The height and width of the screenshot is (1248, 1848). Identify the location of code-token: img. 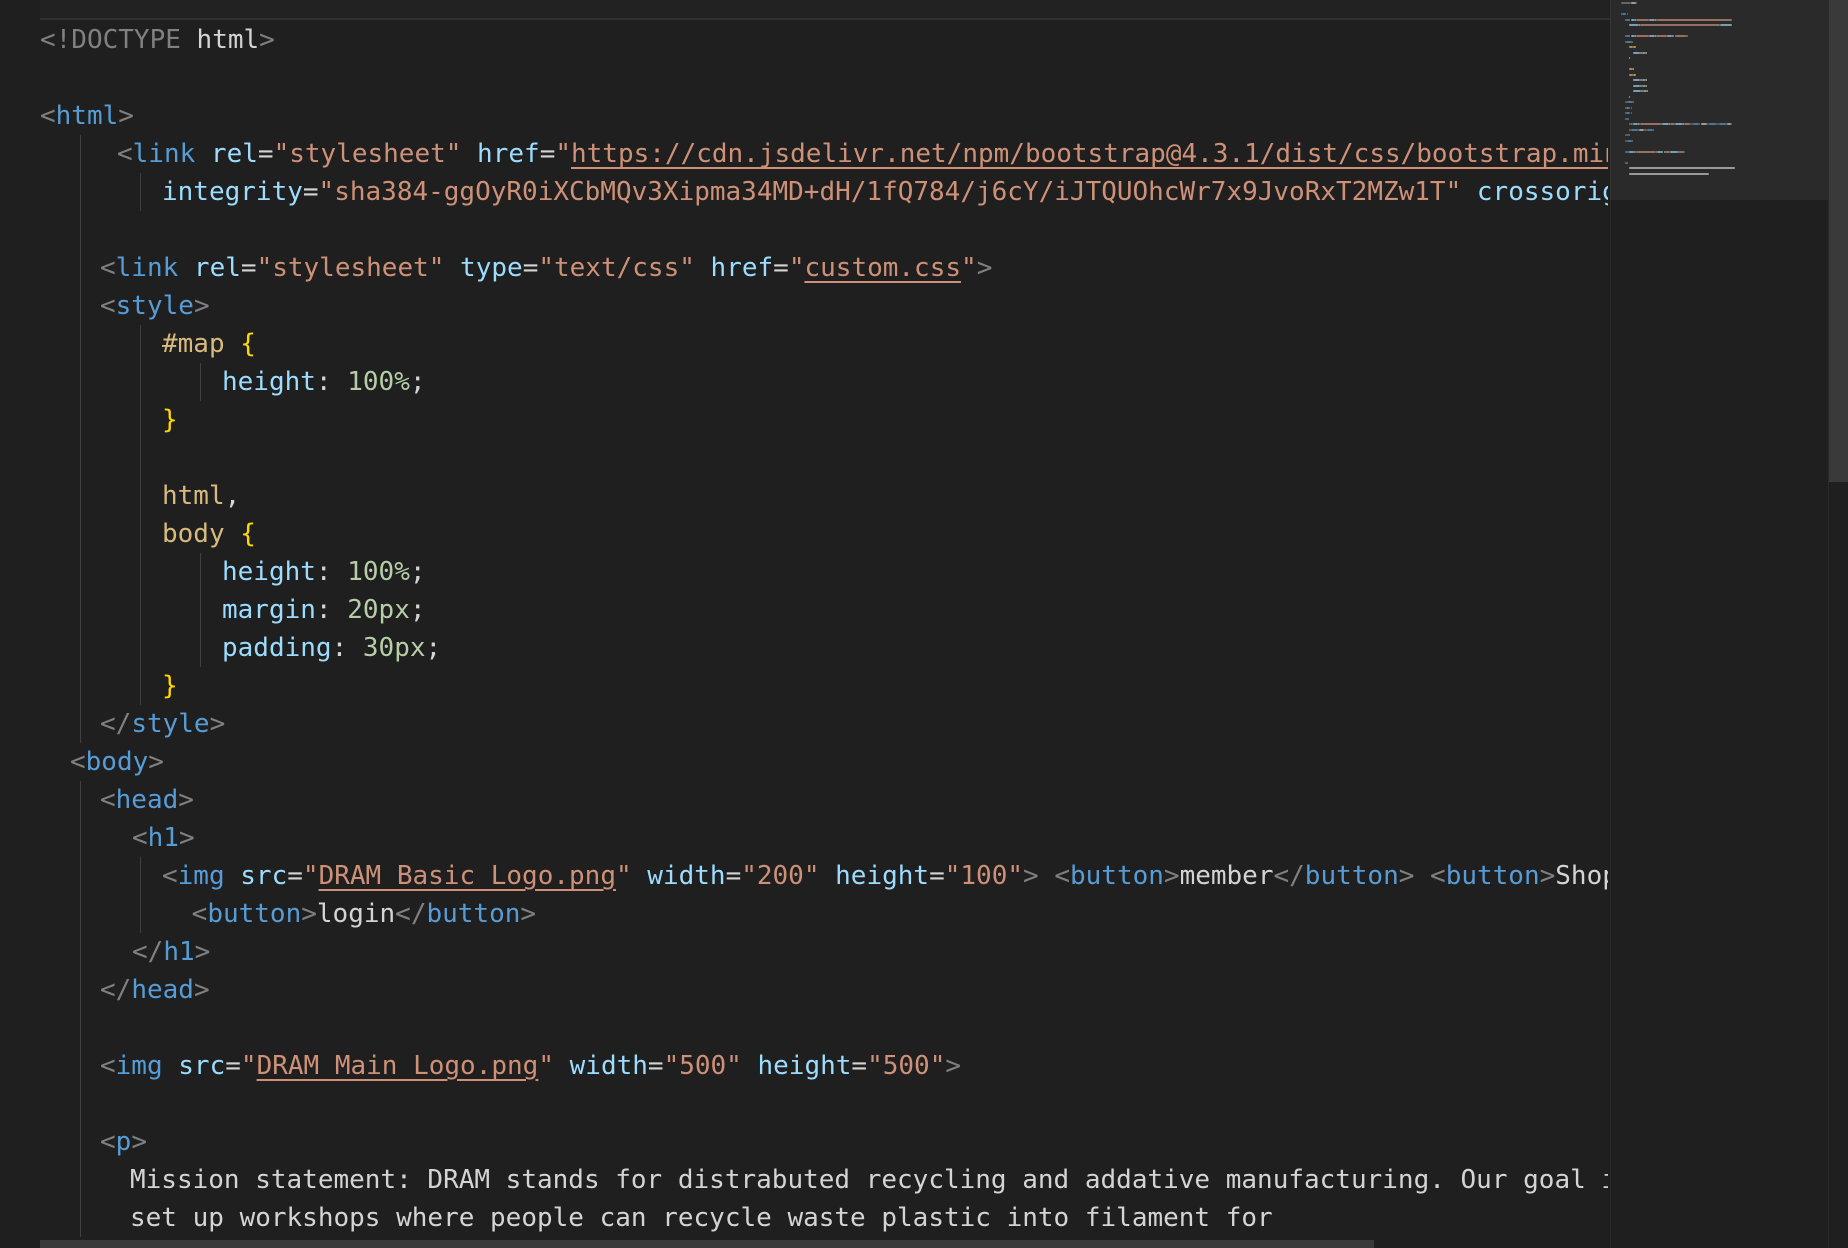
(201, 876).